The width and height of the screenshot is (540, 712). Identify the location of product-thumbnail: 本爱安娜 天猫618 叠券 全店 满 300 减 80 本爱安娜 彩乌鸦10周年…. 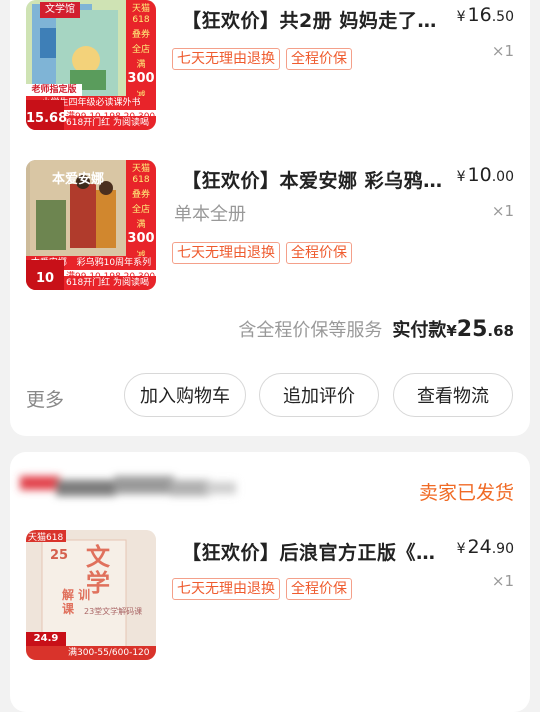
(91, 225).